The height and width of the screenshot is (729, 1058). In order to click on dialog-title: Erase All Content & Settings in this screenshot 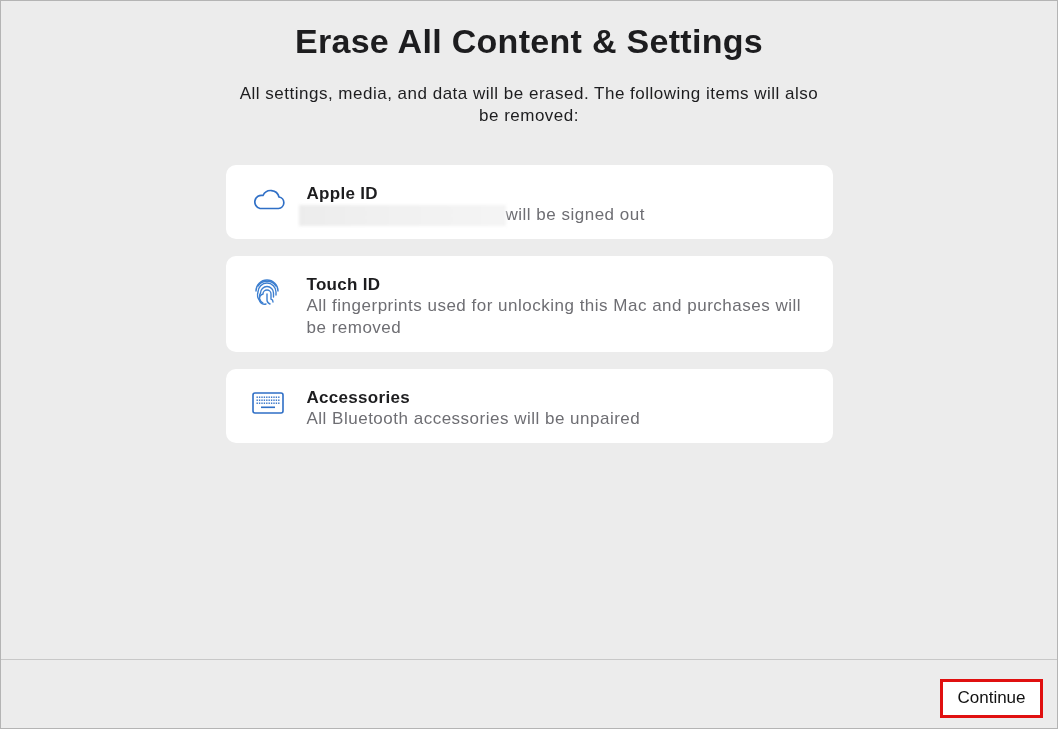, I will do `click(529, 41)`.